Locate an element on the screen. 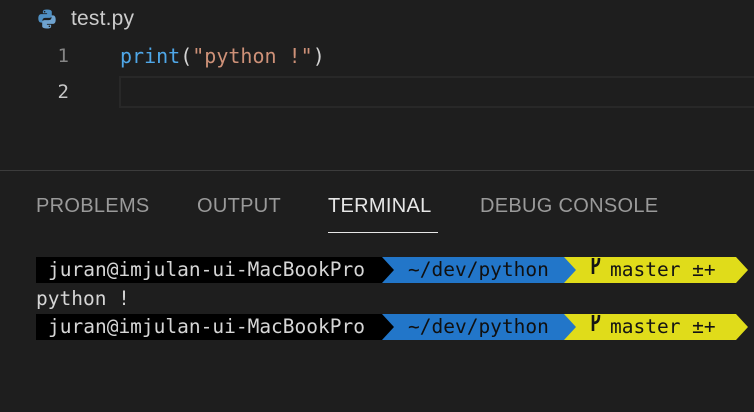 This screenshot has height=412, width=754. terminal-output-line: python ! is located at coordinates (83, 298).